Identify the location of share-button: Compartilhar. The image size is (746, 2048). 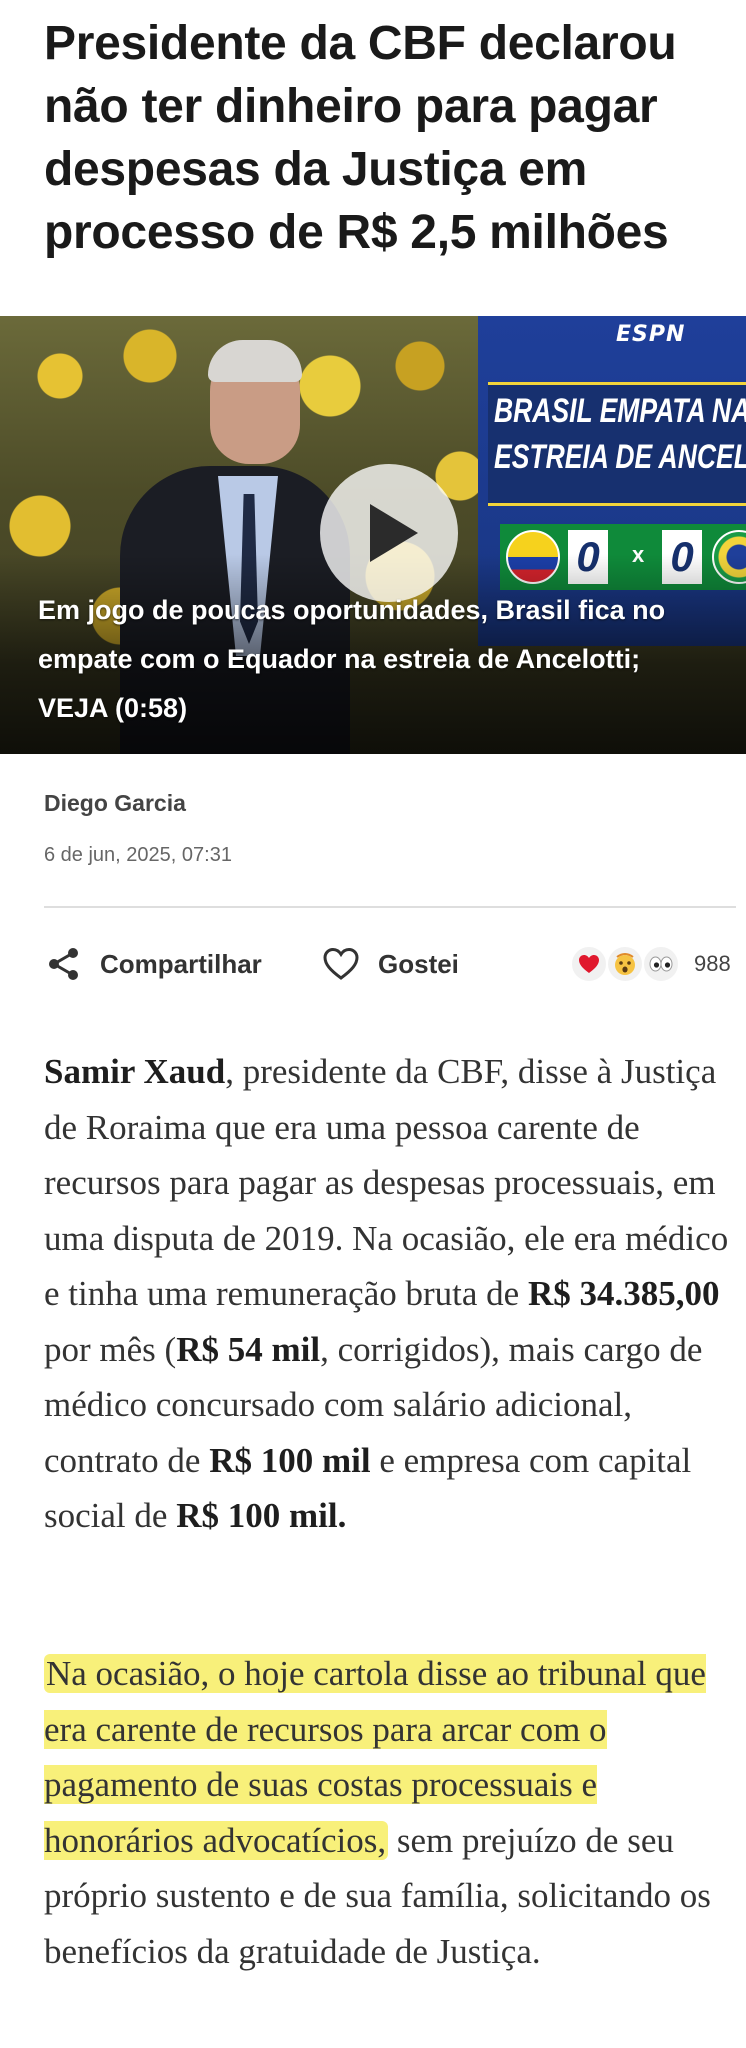
(154, 964).